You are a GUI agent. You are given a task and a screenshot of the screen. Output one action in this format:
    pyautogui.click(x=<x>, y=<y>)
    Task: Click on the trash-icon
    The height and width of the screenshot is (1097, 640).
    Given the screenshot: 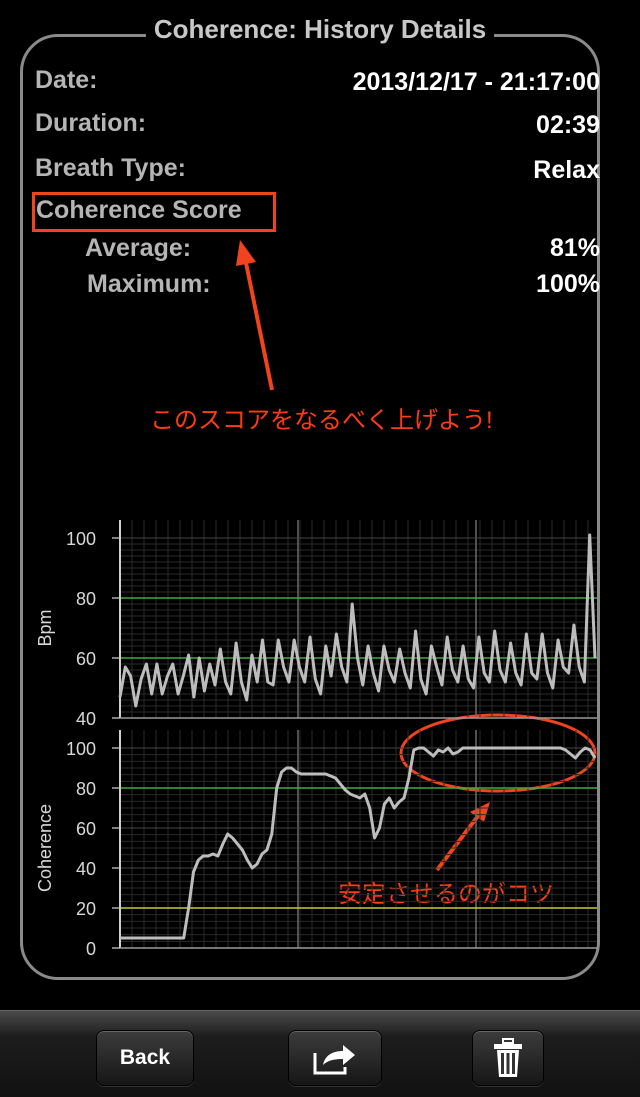 What is the action you would take?
    pyautogui.click(x=508, y=1057)
    